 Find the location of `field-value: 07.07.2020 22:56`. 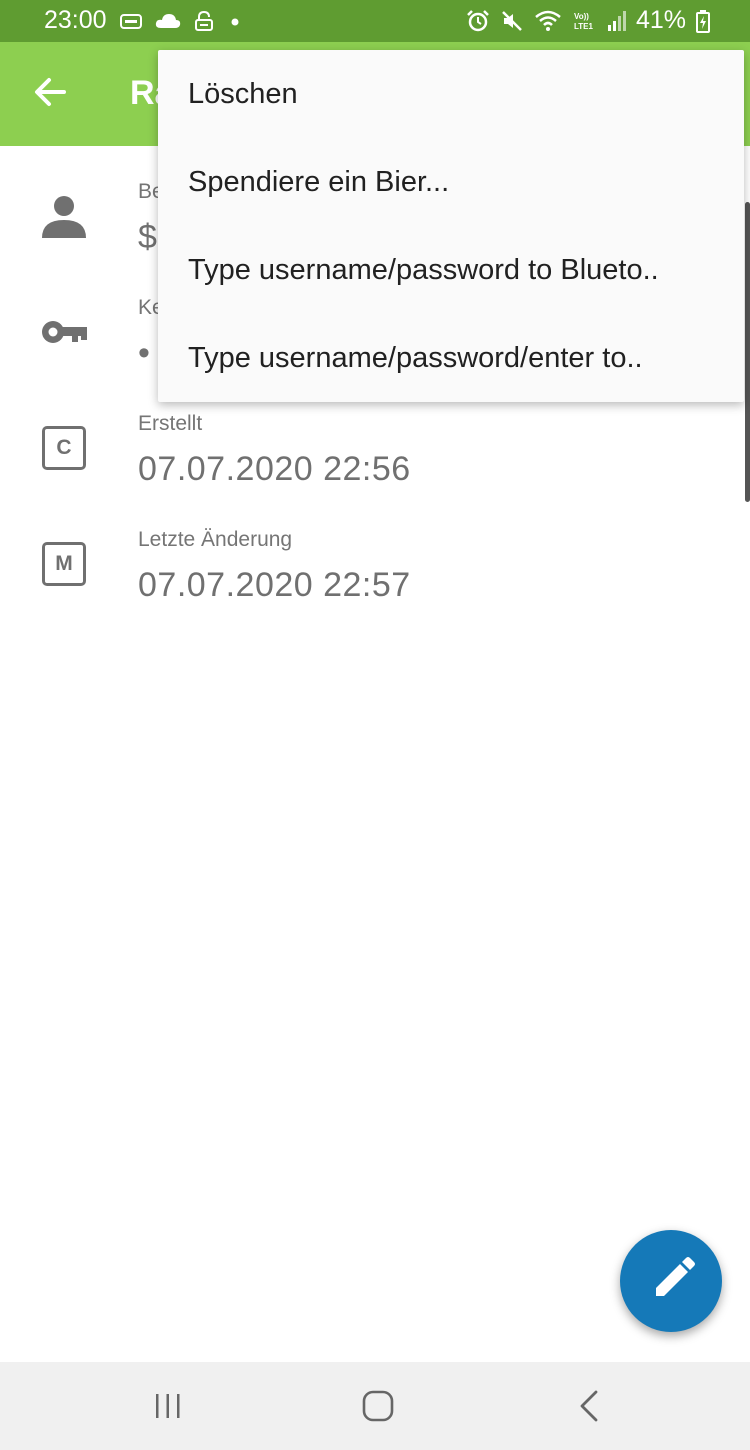

field-value: 07.07.2020 22:56 is located at coordinates (274, 469).